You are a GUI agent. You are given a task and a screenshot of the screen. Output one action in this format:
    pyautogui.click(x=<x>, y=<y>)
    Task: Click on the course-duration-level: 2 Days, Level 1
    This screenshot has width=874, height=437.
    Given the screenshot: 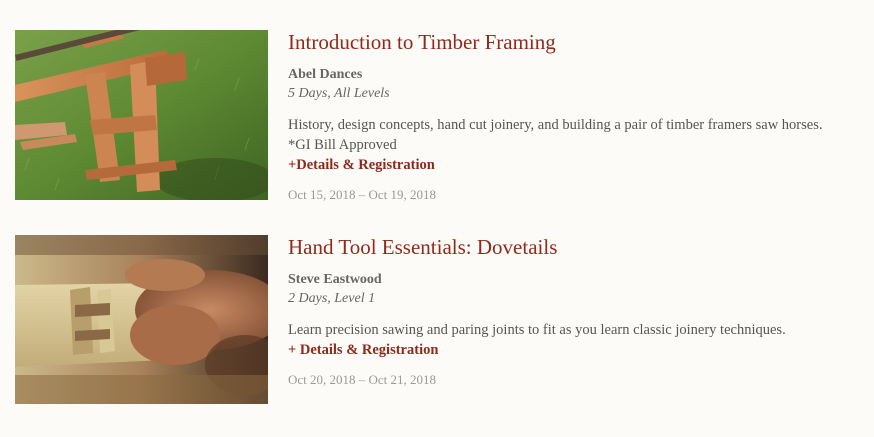 What is the action you would take?
    pyautogui.click(x=332, y=298)
    